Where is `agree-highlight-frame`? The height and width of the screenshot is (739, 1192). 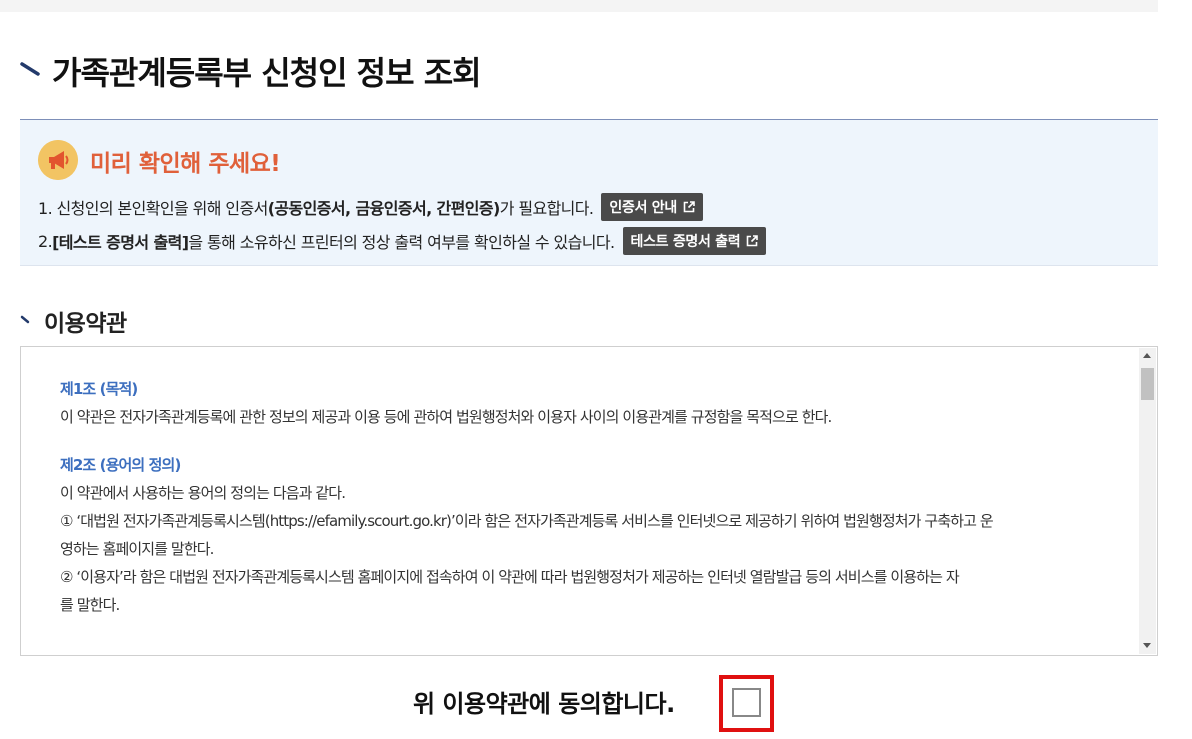
agree-highlight-frame is located at coordinates (746, 703).